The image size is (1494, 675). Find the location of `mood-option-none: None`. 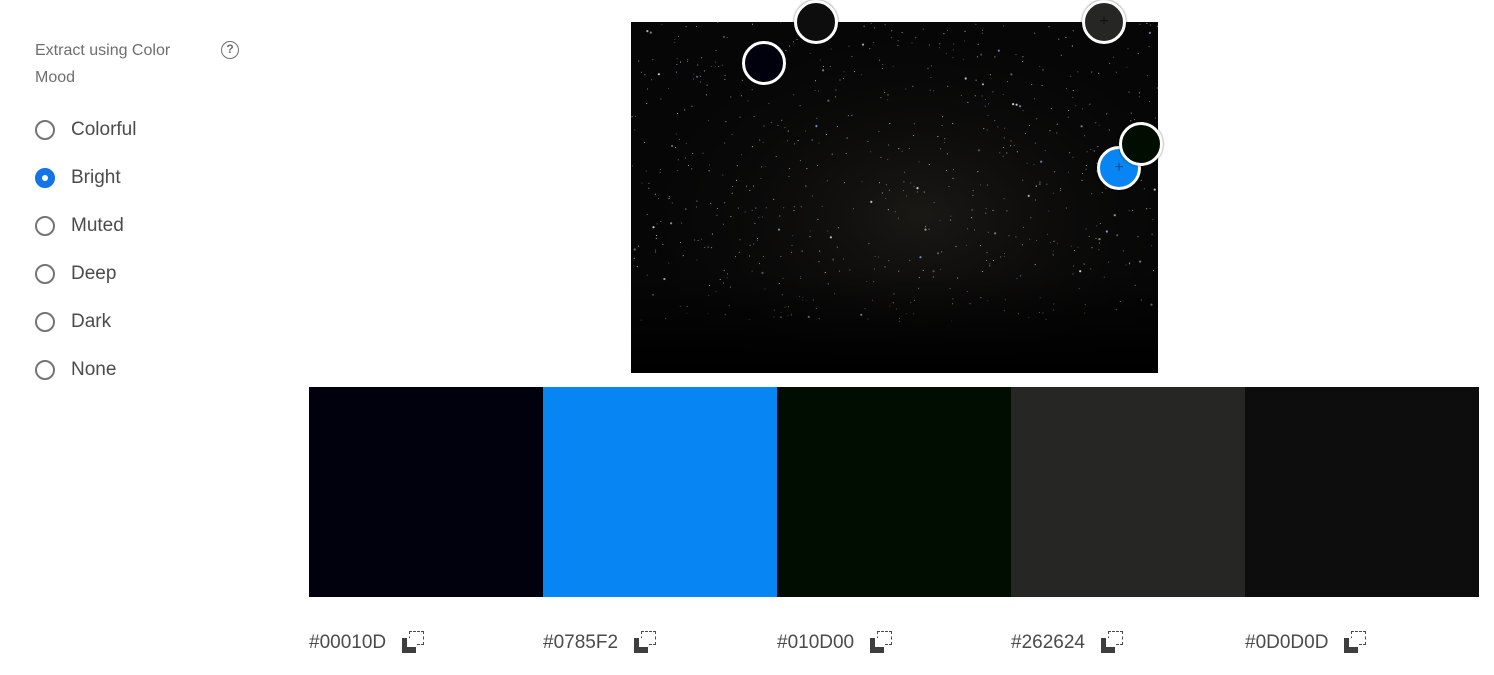

mood-option-none: None is located at coordinates (75, 370).